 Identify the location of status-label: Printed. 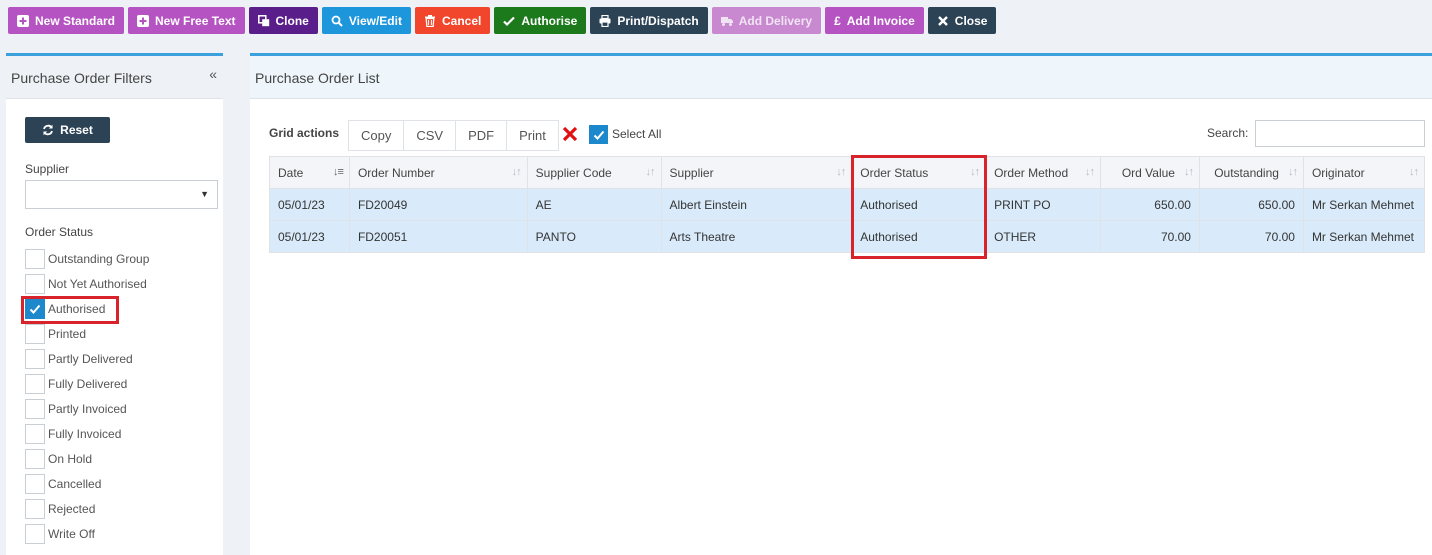
(67, 333).